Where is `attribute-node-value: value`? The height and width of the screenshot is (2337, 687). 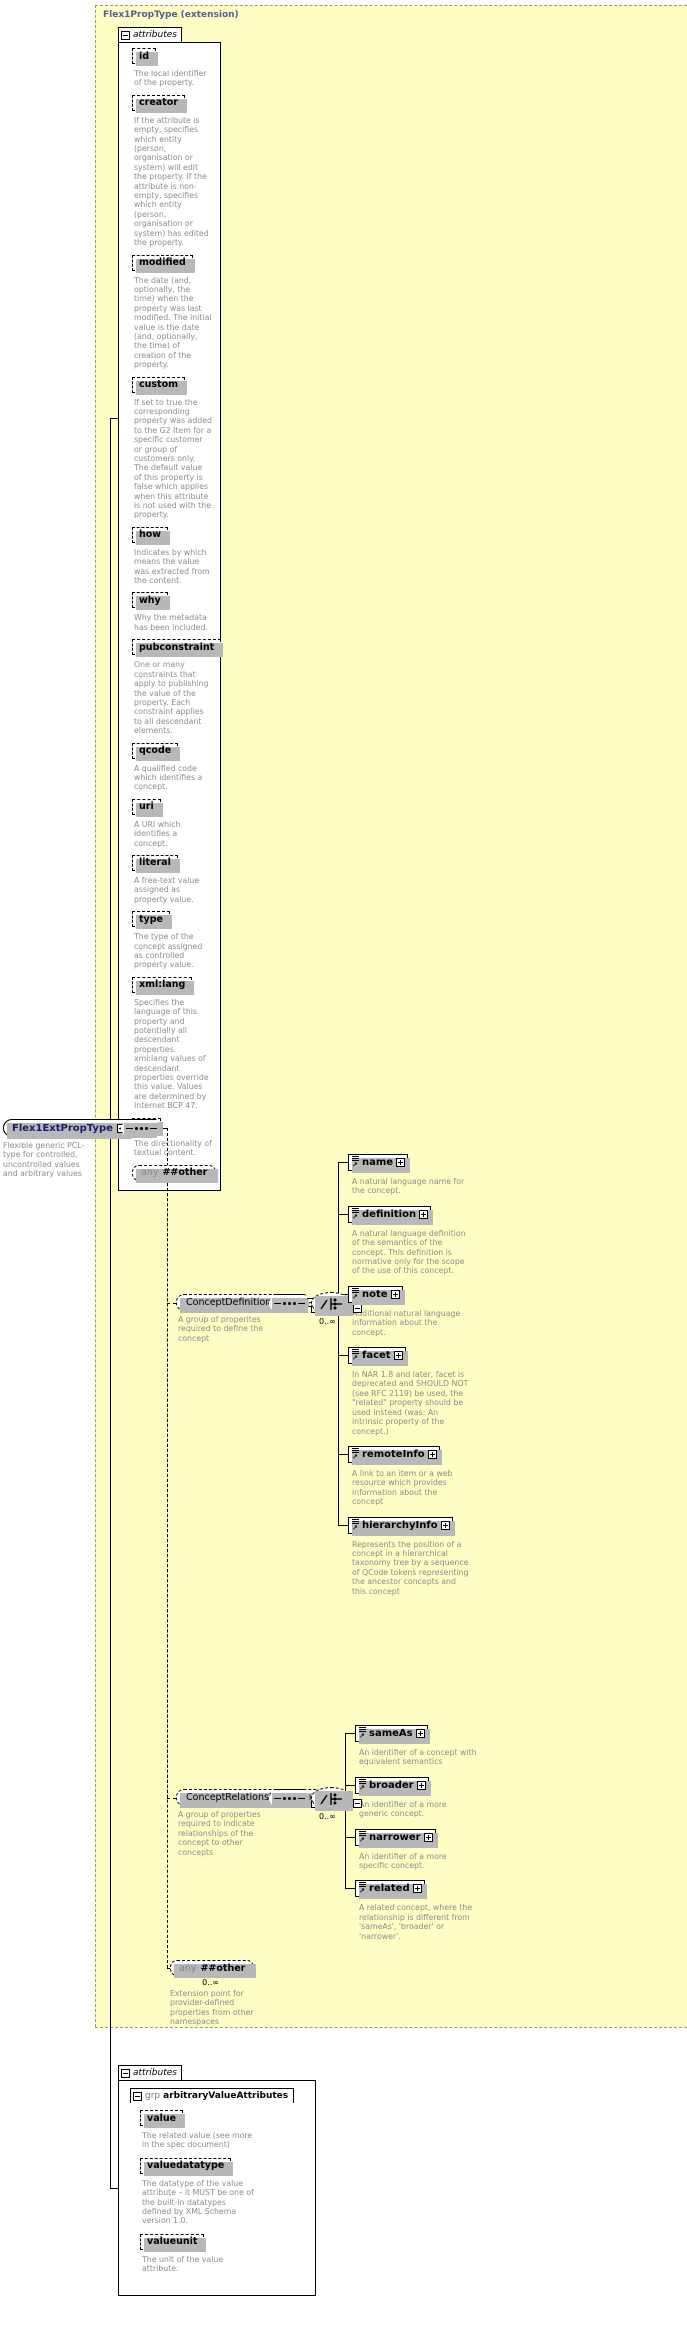 attribute-node-value: value is located at coordinates (163, 2119).